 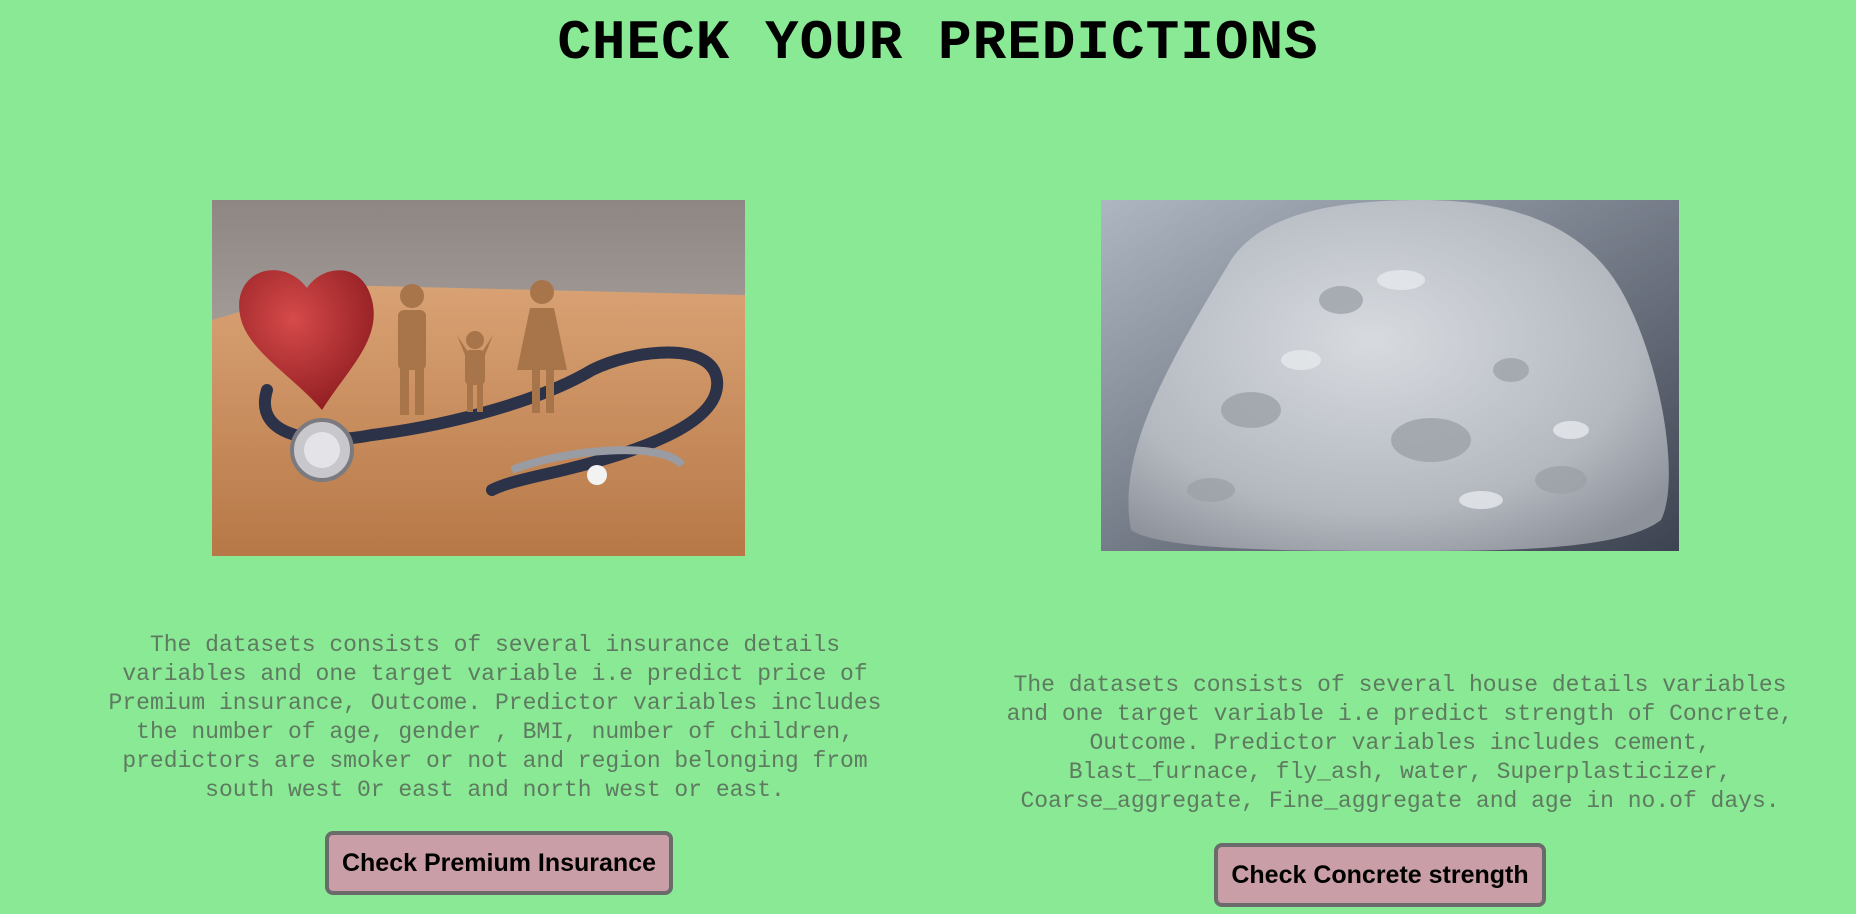 I want to click on concrete-image, so click(x=1390, y=375).